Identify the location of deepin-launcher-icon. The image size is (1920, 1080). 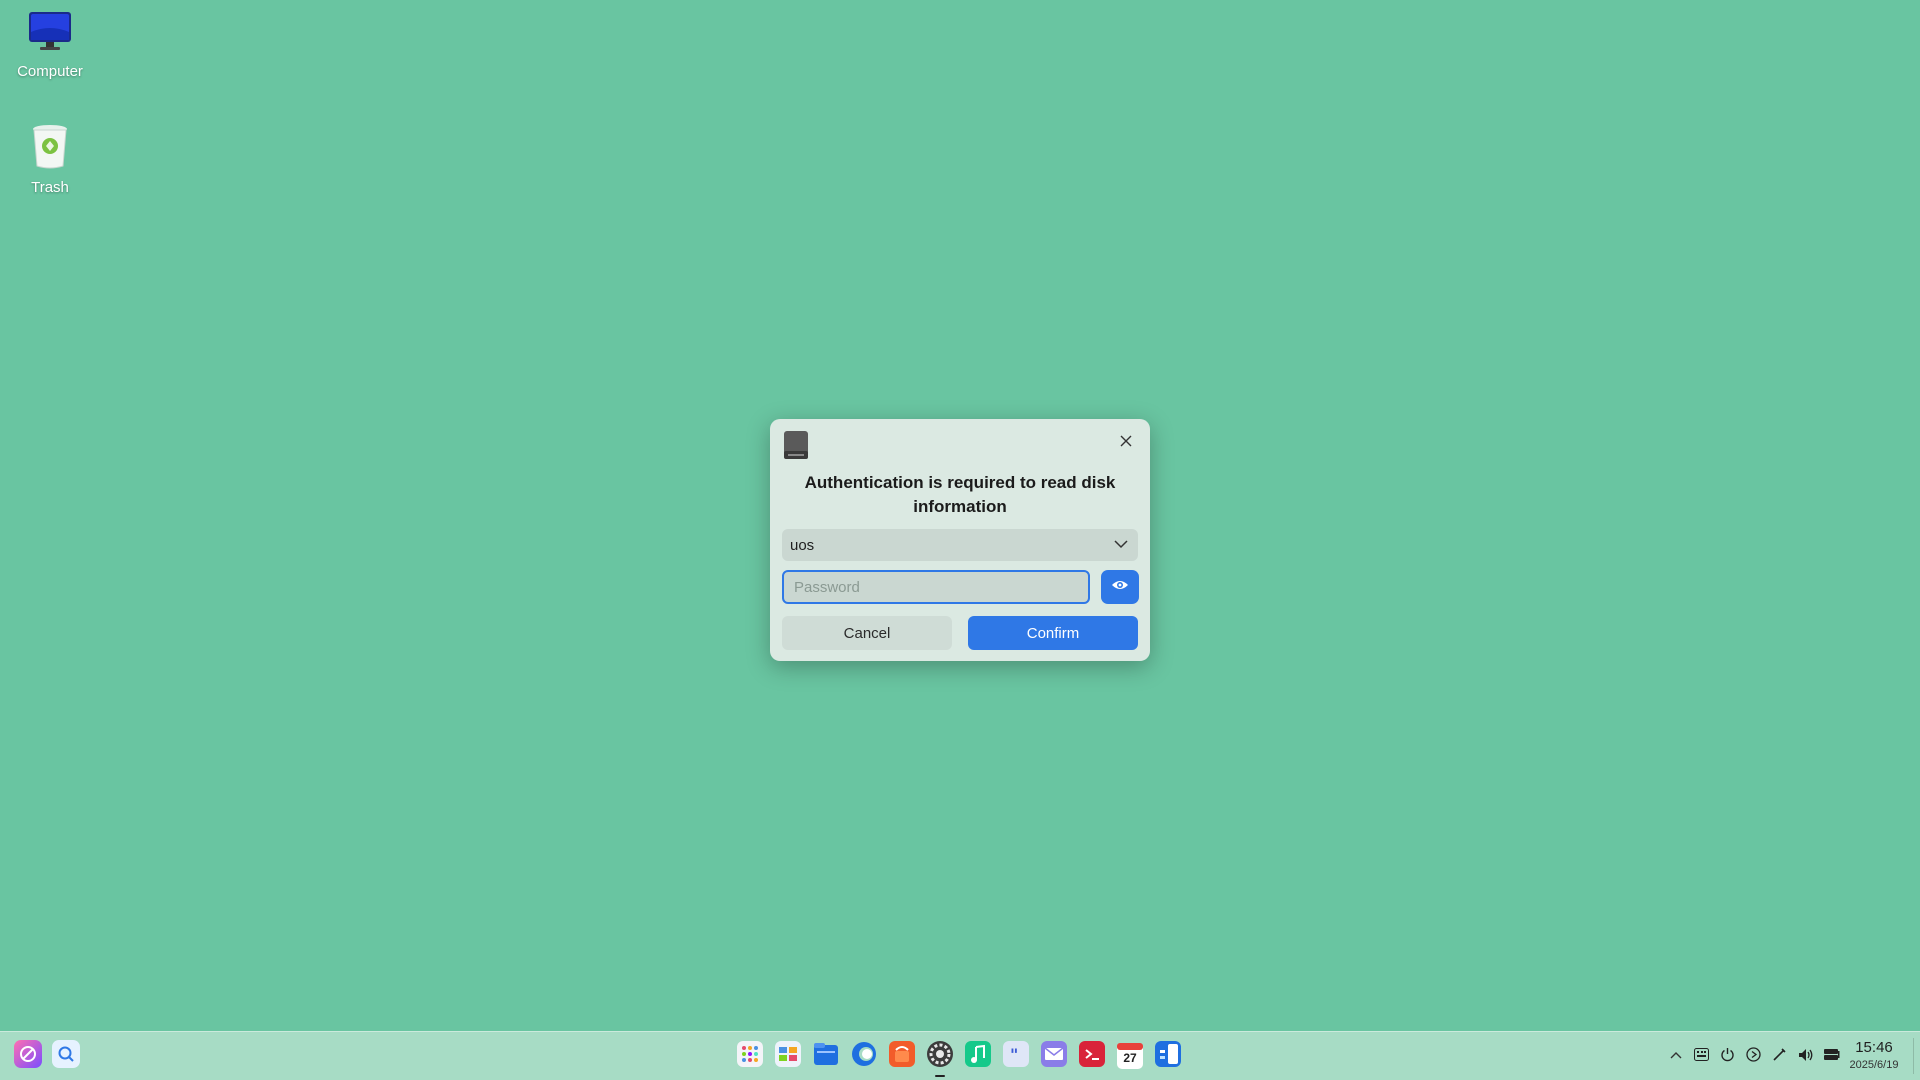
(28, 1056).